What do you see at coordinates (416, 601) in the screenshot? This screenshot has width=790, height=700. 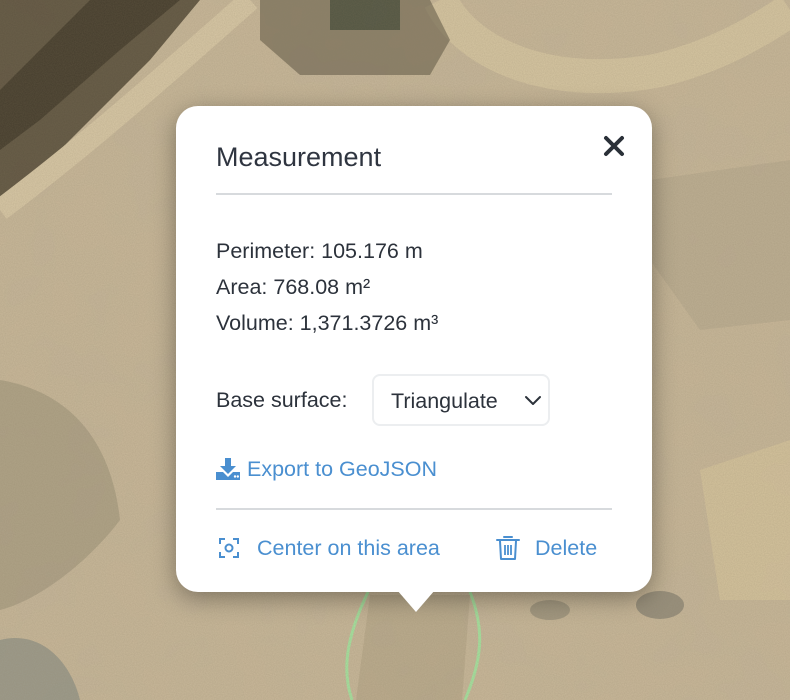 I see `popup-pointer` at bounding box center [416, 601].